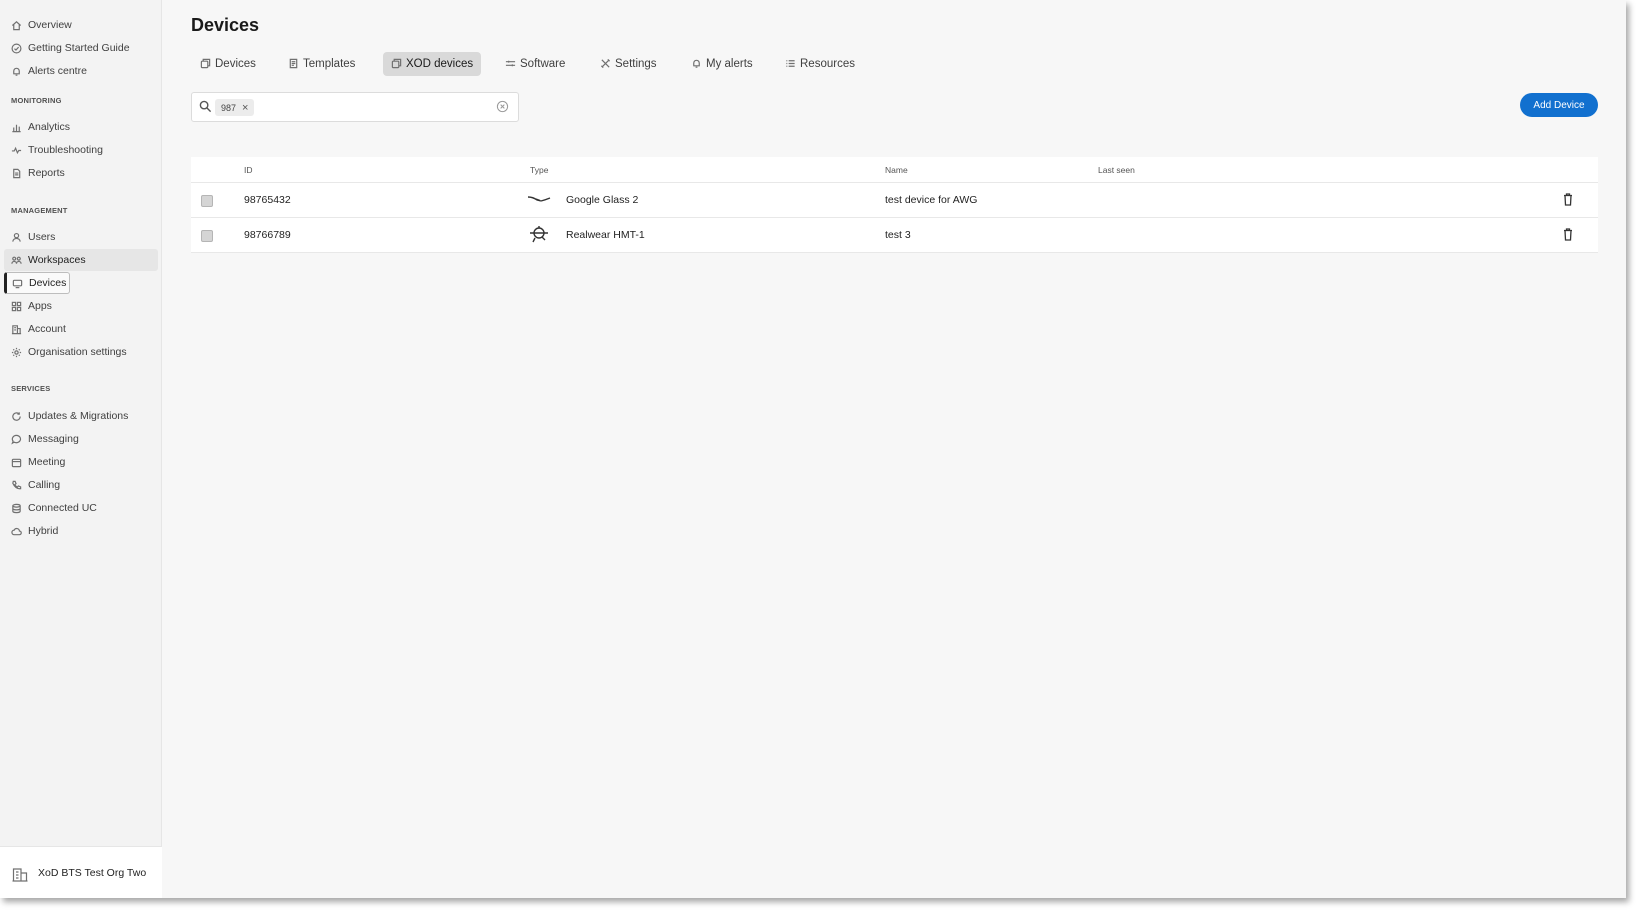 Image resolution: width=1636 pixels, height=910 pixels. Describe the element at coordinates (440, 64) in the screenshot. I see `tab-label: XOD devices` at that location.